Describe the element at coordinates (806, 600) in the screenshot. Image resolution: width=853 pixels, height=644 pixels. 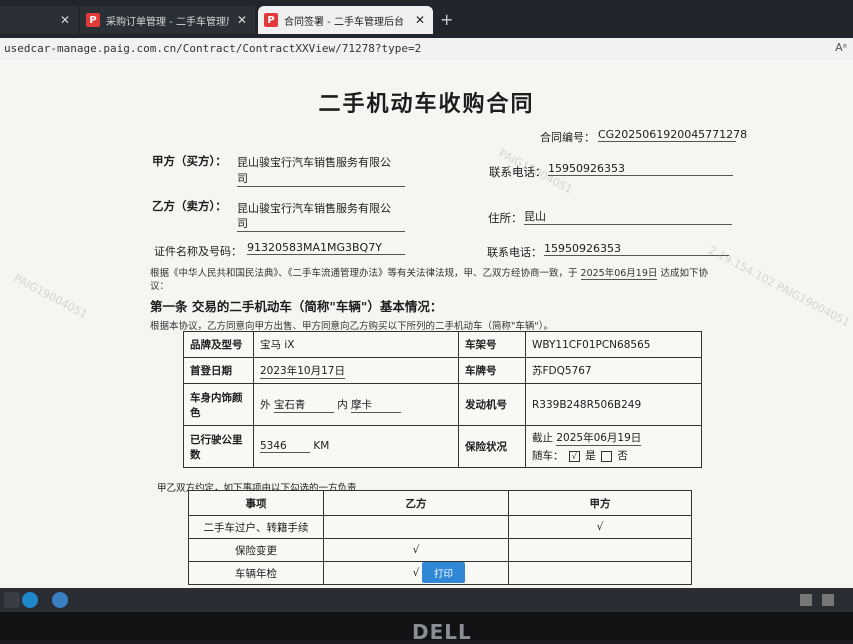
I see `speaker-icon` at that location.